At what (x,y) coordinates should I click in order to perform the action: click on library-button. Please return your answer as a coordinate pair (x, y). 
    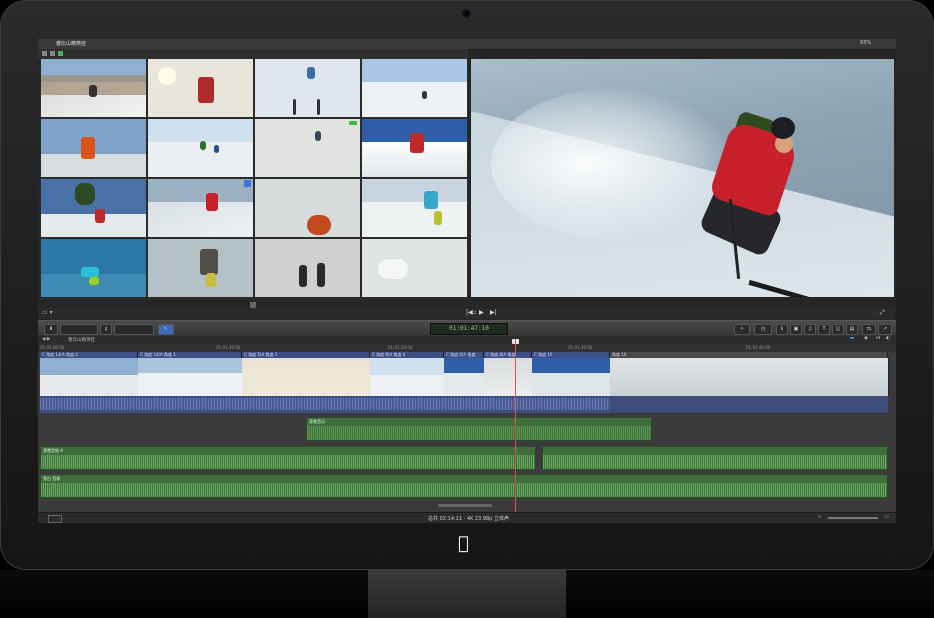
    Looking at the image, I should click on (79, 329).